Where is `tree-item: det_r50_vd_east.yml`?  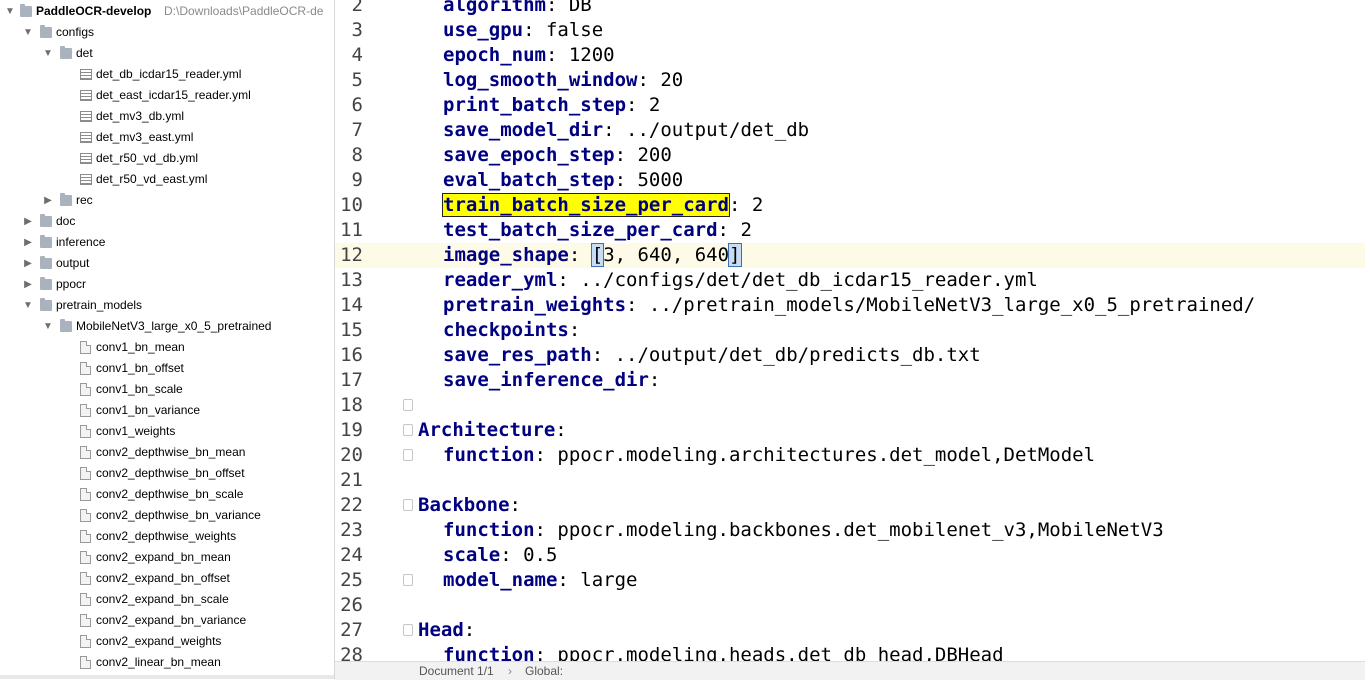 tree-item: det_r50_vd_east.yml is located at coordinates (167, 179).